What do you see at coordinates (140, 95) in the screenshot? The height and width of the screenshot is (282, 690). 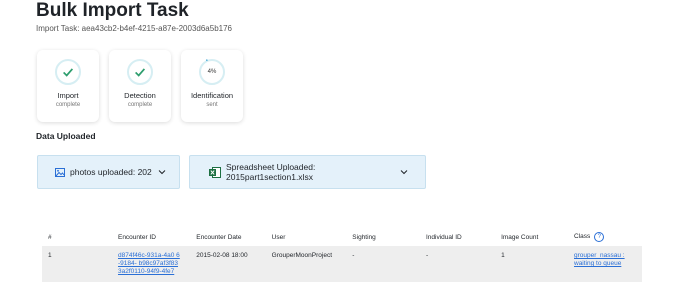 I see `detection-label: Detection` at bounding box center [140, 95].